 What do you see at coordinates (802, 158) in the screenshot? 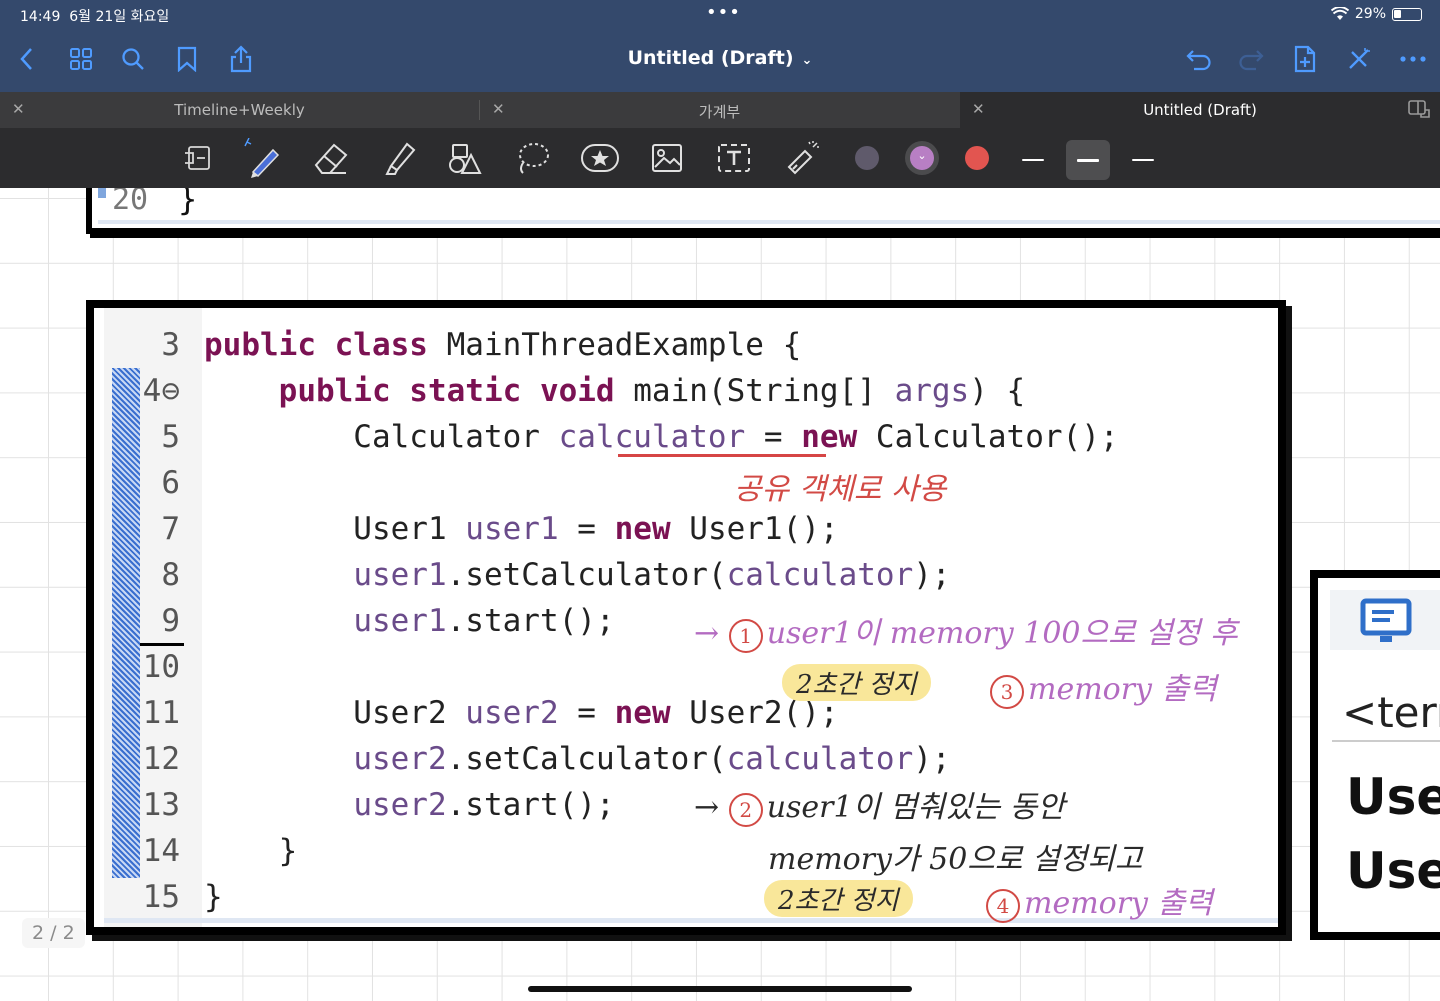
I see `laser-pointer-icon` at bounding box center [802, 158].